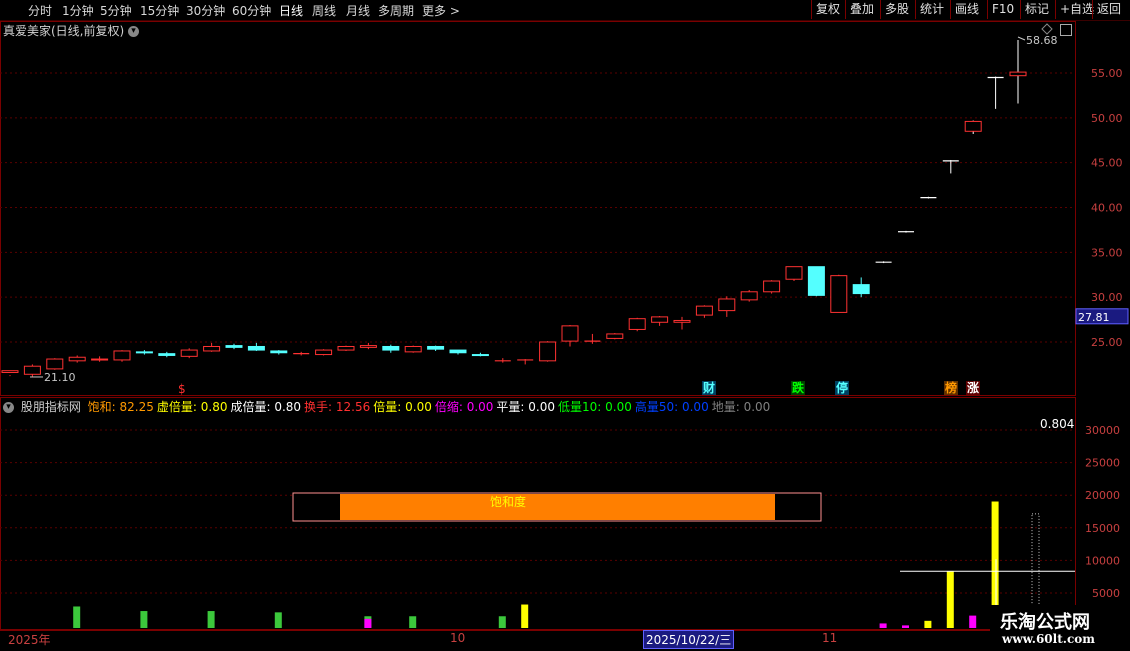 This screenshot has width=1130, height=651. I want to click on date-axis, so click(565, 640).